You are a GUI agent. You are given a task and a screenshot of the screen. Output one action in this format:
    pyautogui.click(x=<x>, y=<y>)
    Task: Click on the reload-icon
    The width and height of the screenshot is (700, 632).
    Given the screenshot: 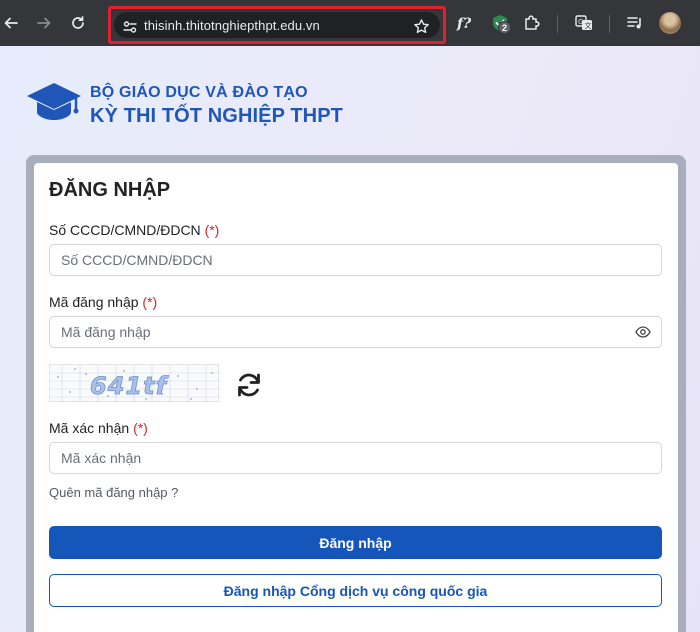 What is the action you would take?
    pyautogui.click(x=78, y=23)
    